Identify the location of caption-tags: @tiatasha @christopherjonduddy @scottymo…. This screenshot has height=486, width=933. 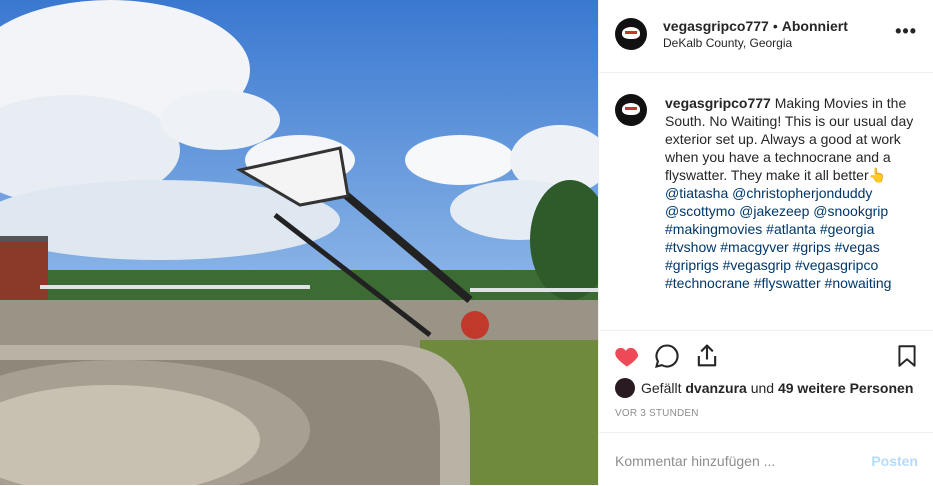
(778, 238).